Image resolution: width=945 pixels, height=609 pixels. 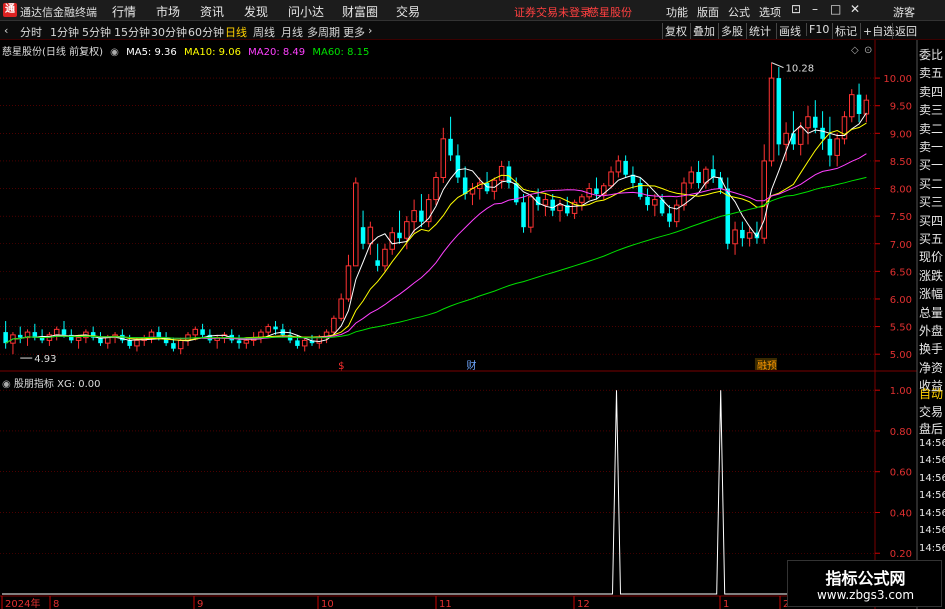 What do you see at coordinates (865, 578) in the screenshot?
I see `watermark-title: 指标公式网` at bounding box center [865, 578].